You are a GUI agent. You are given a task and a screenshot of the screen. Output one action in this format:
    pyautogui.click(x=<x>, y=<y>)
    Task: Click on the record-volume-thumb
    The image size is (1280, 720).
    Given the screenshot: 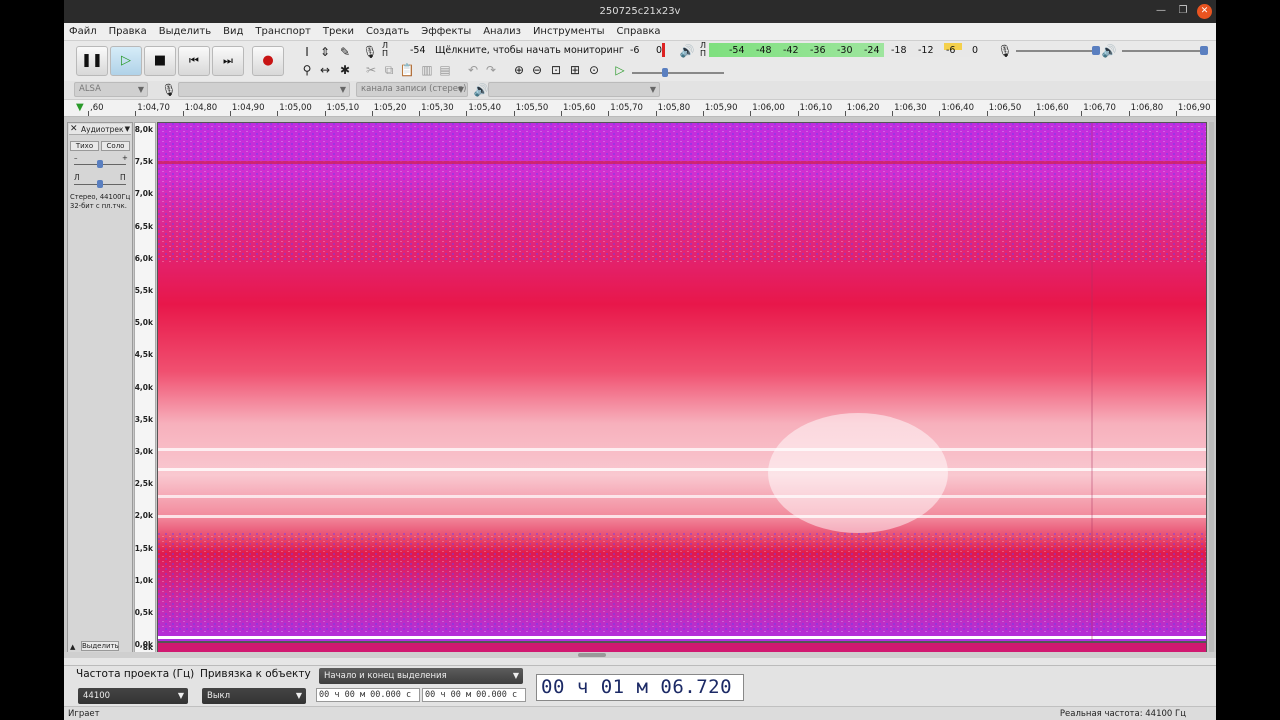 What is the action you would take?
    pyautogui.click(x=1096, y=50)
    